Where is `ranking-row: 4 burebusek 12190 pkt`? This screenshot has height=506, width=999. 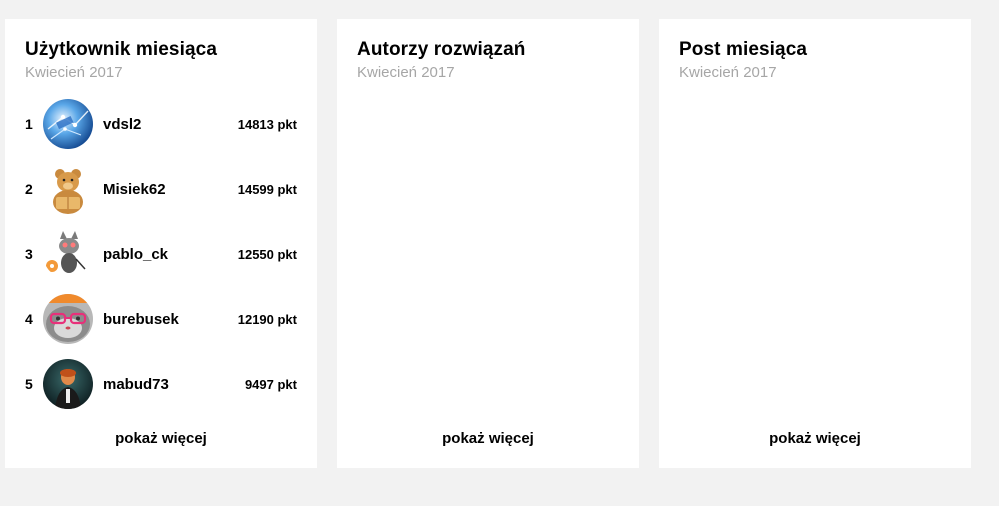 ranking-row: 4 burebusek 12190 pkt is located at coordinates (161, 320).